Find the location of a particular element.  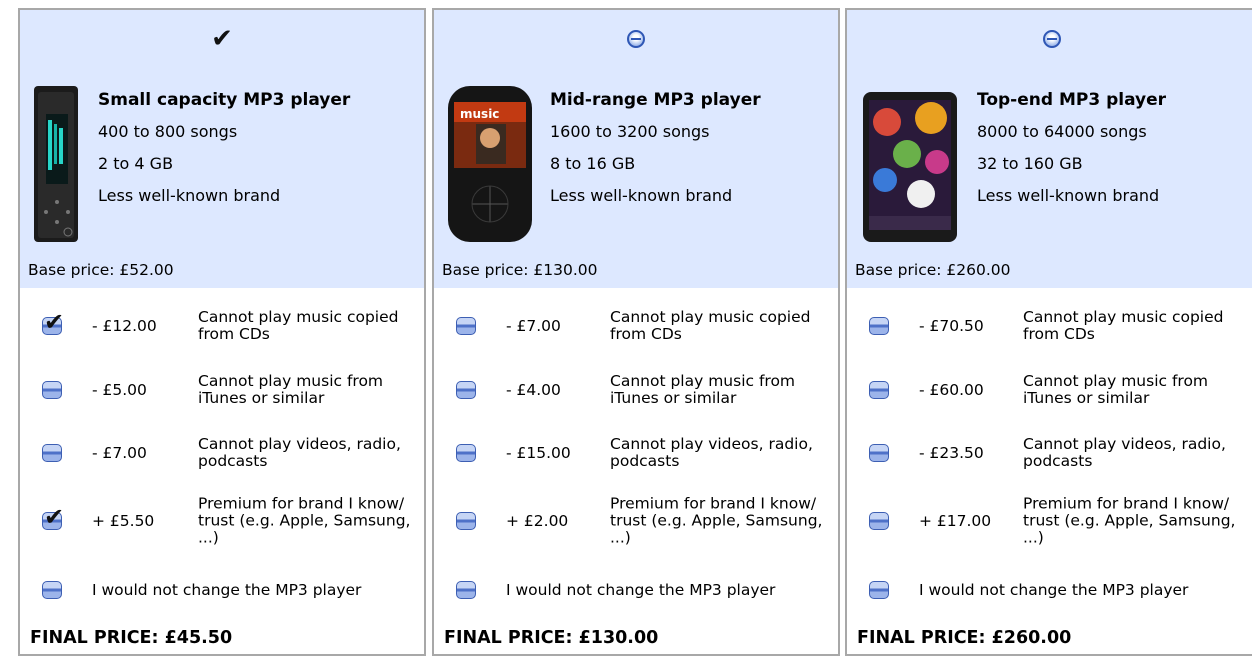

base-price: Base price: £130.00 is located at coordinates (520, 270).